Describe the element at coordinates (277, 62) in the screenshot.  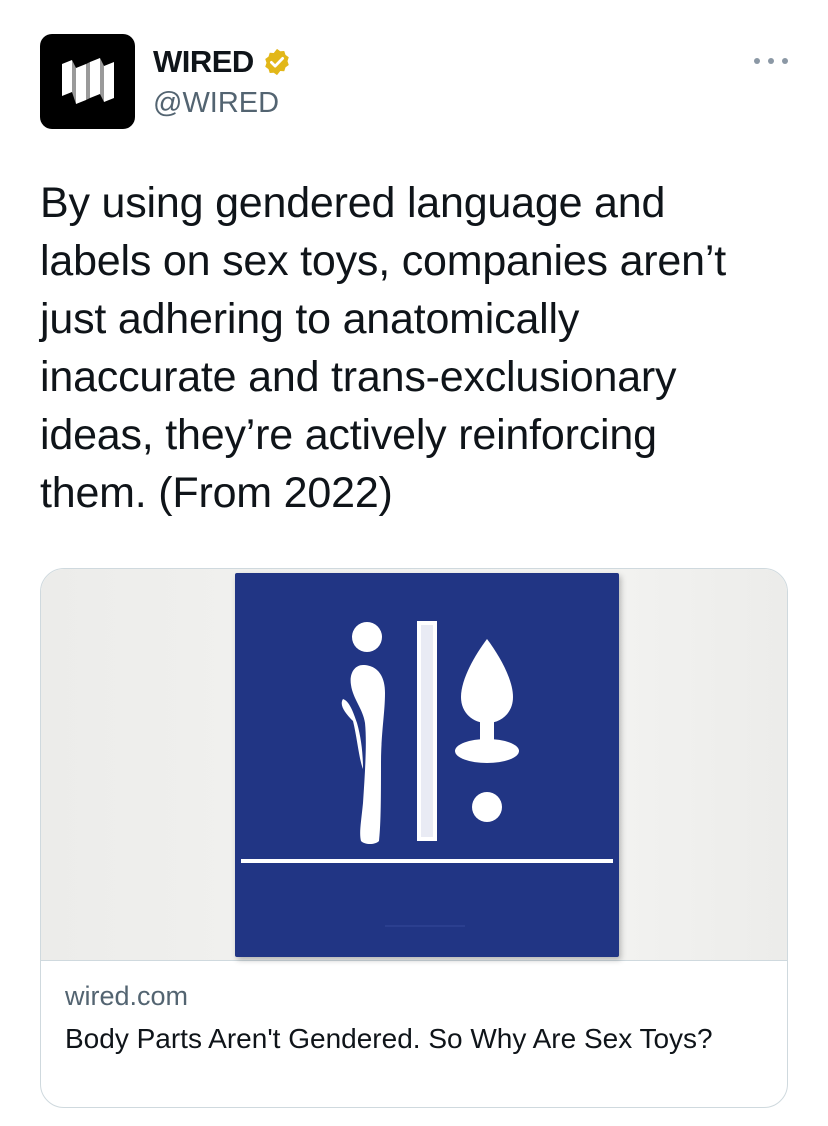
I see `verified-badge-icon` at that location.